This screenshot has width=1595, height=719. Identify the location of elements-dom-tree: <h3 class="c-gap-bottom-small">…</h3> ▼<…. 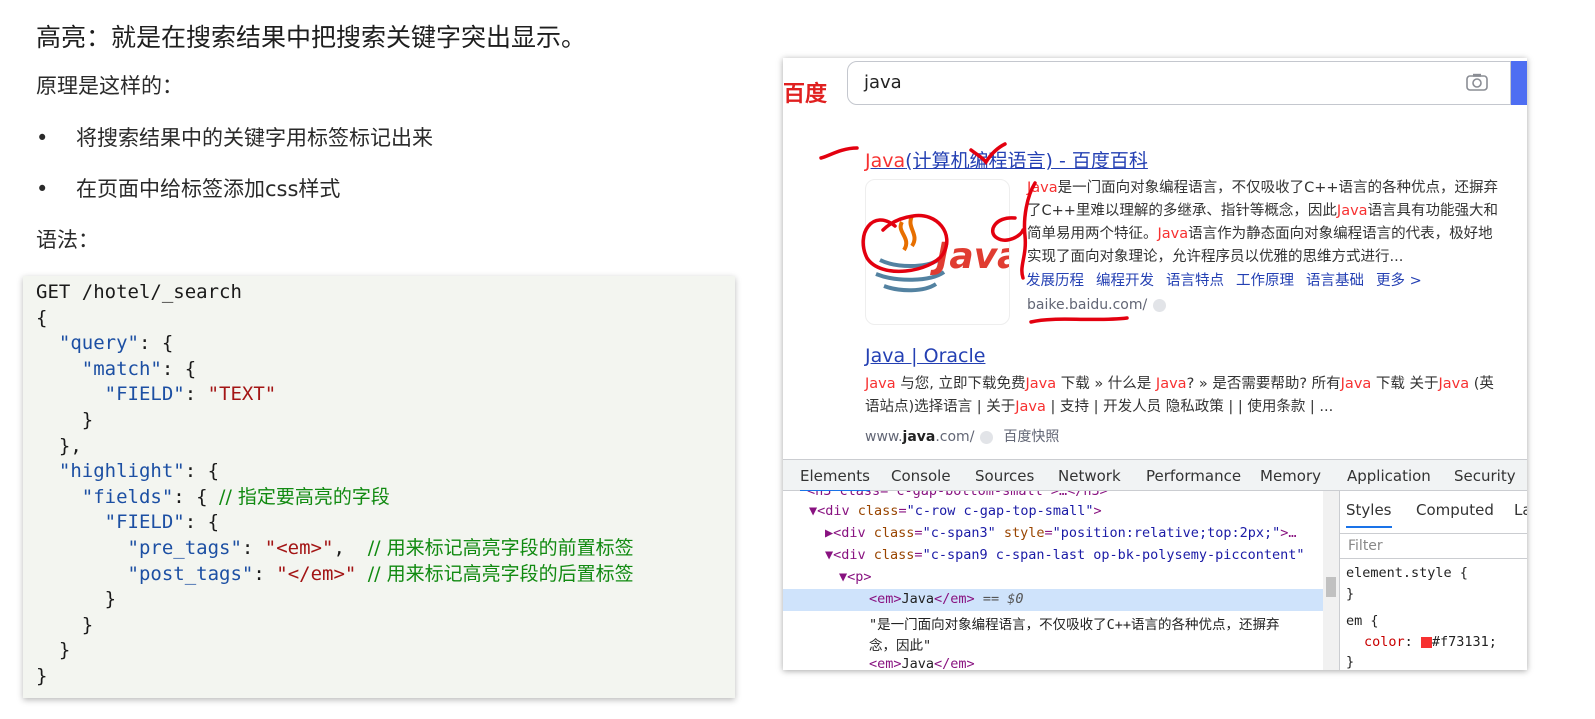
(1061, 580).